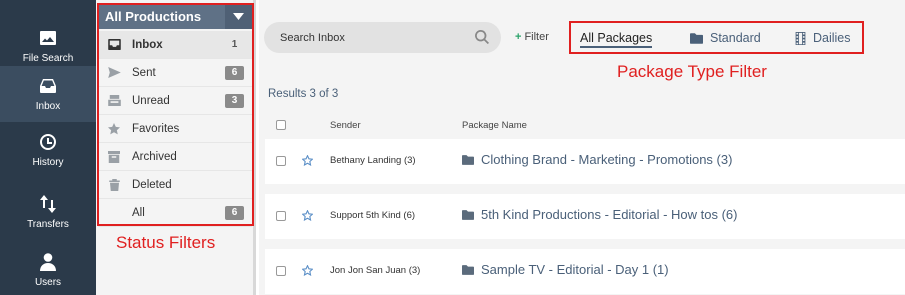  I want to click on status-filter-favorites: Favorites, so click(175, 129).